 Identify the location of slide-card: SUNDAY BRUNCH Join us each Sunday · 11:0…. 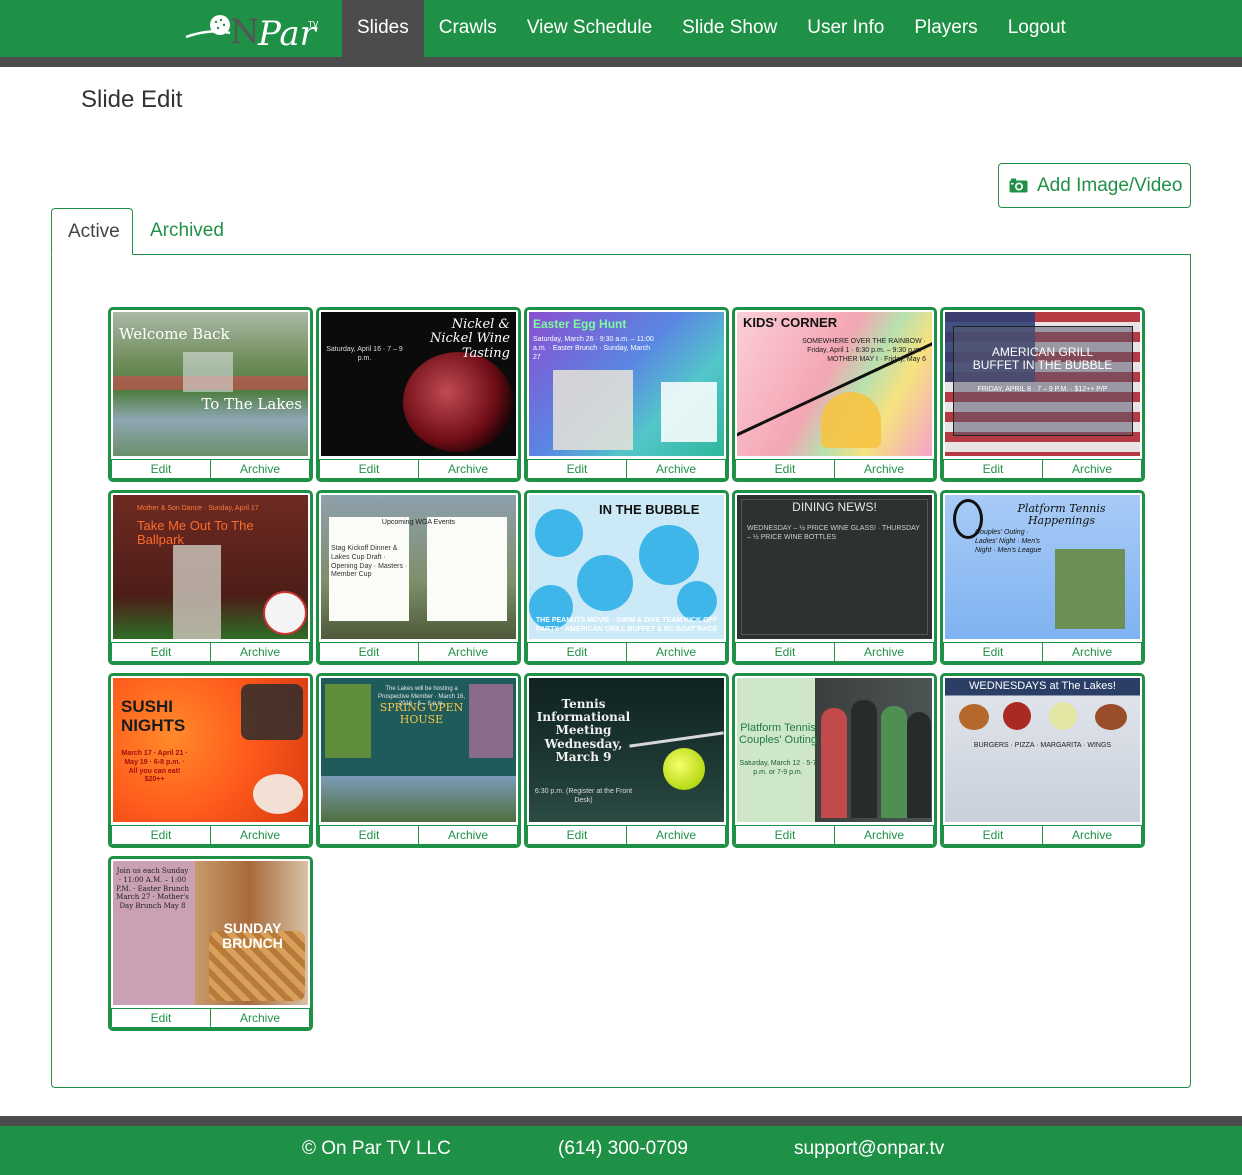
(210, 943).